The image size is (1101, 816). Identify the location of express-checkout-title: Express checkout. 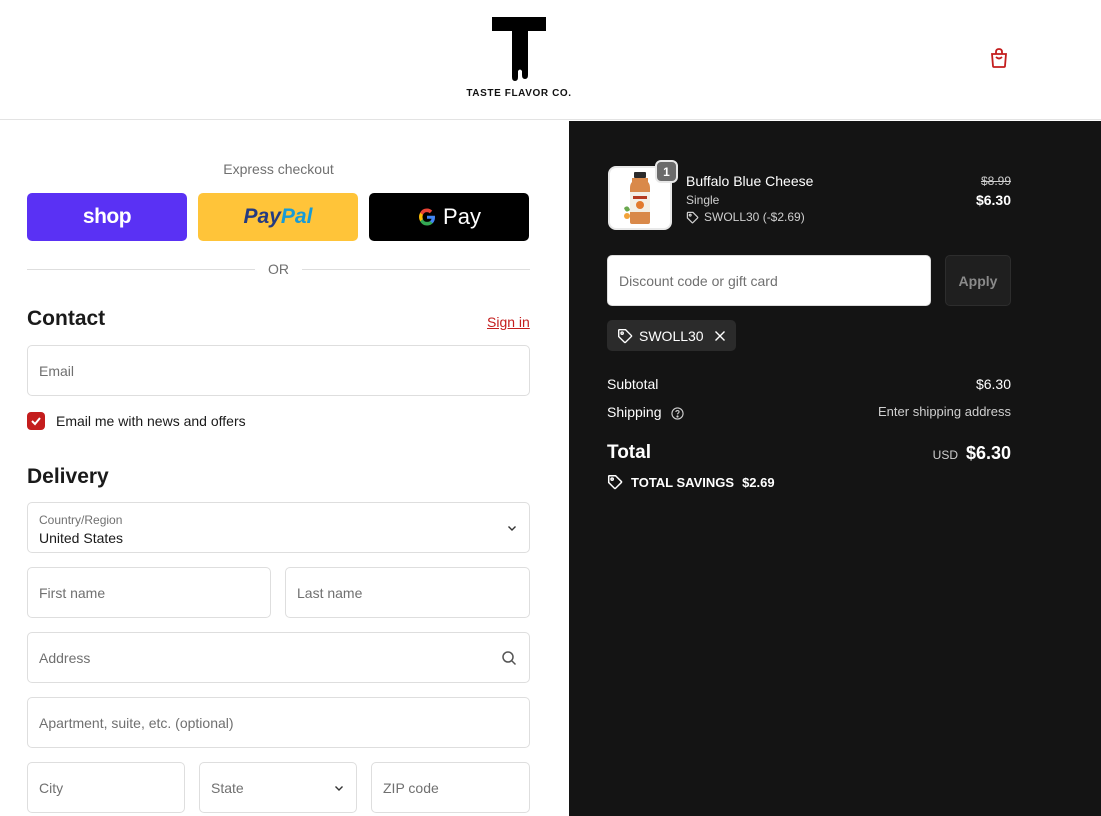
(278, 169).